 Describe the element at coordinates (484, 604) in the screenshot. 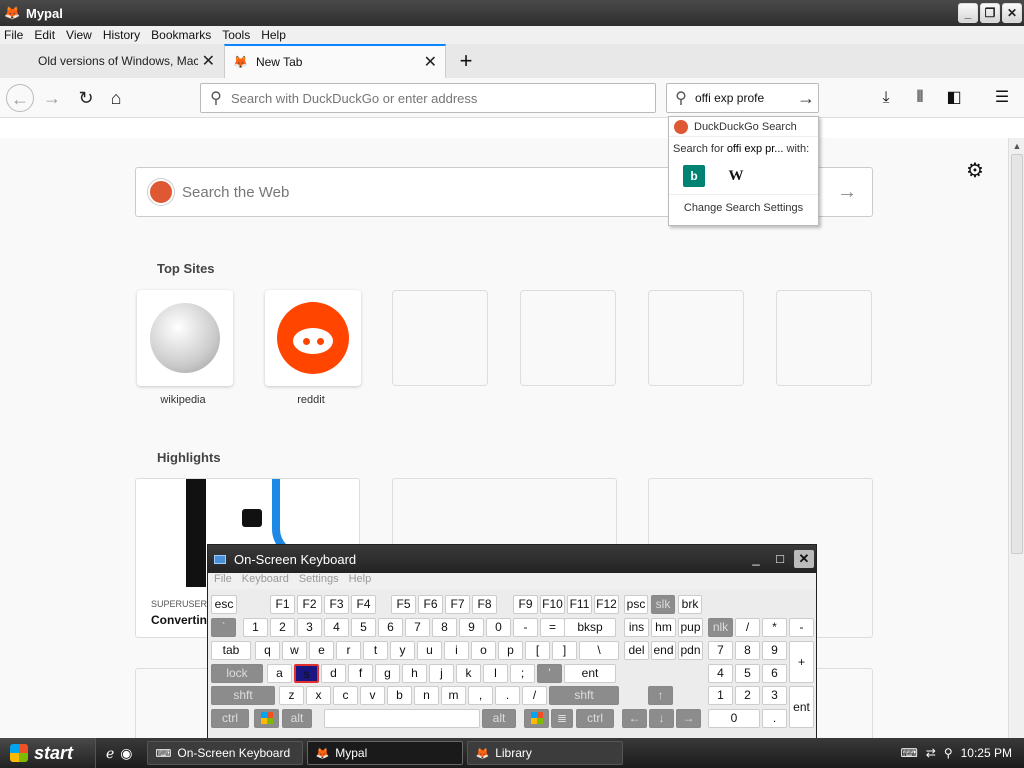

I see `osk-key: F8` at that location.